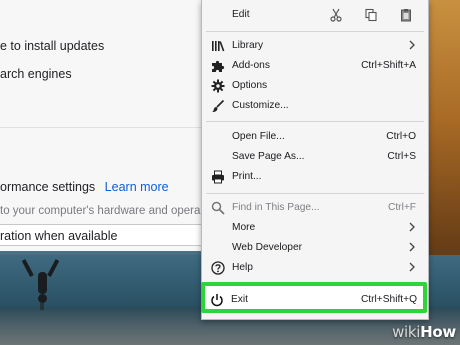 The height and width of the screenshot is (345, 460). Describe the element at coordinates (218, 46) in the screenshot. I see `library-icon` at that location.